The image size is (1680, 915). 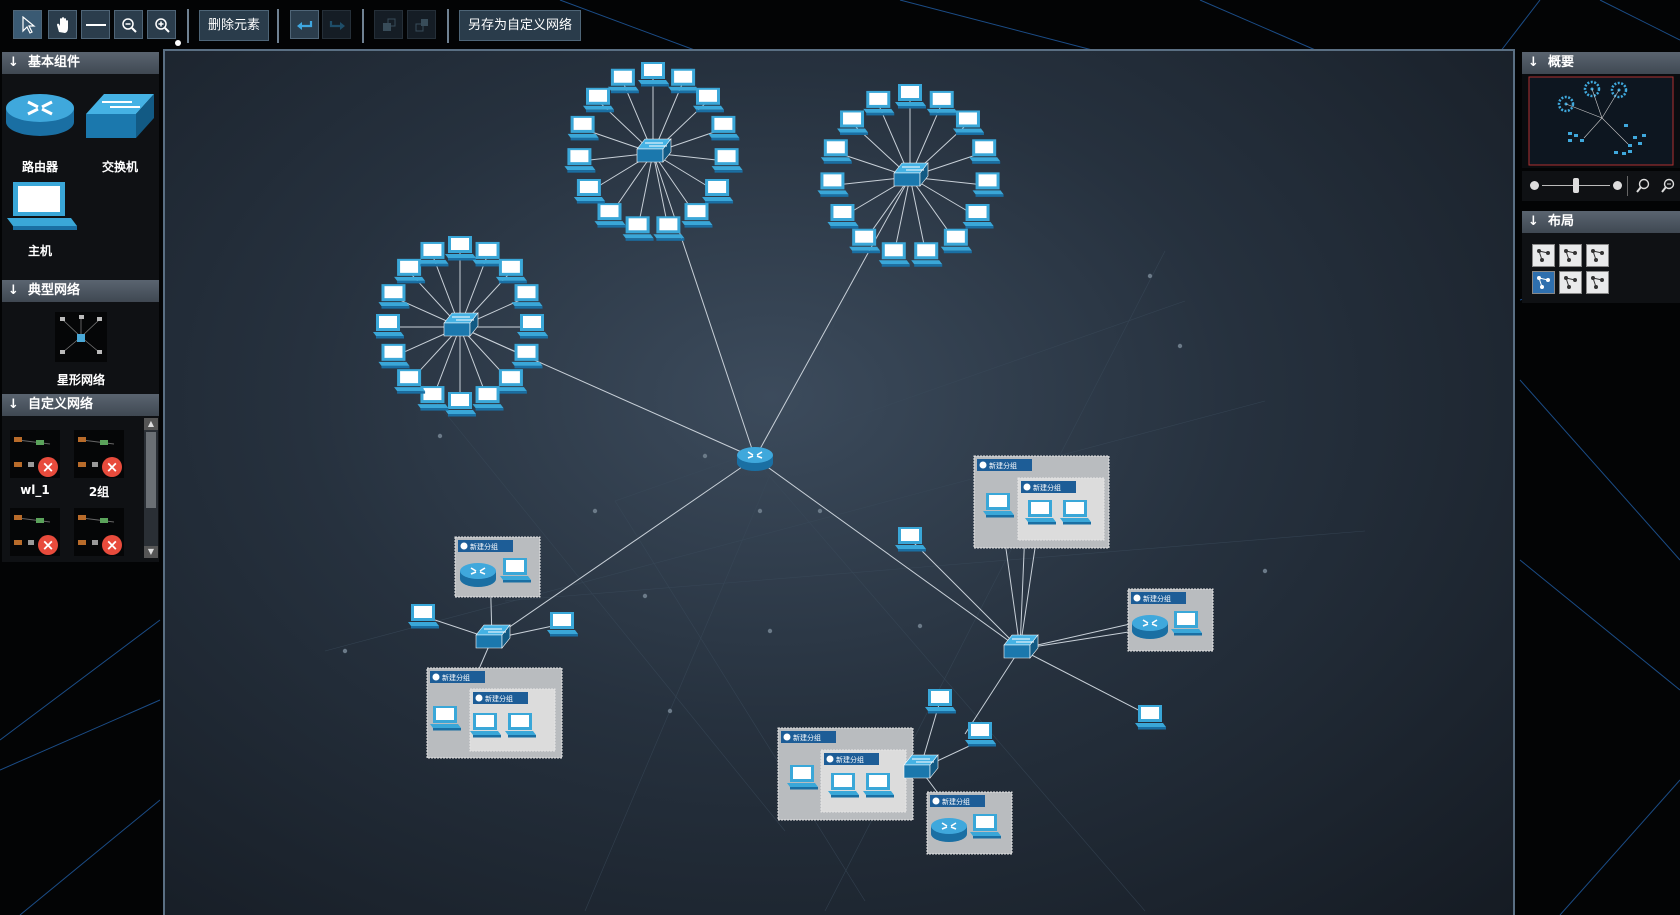 I want to click on delete-element-button: 删除元素, so click(x=234, y=25).